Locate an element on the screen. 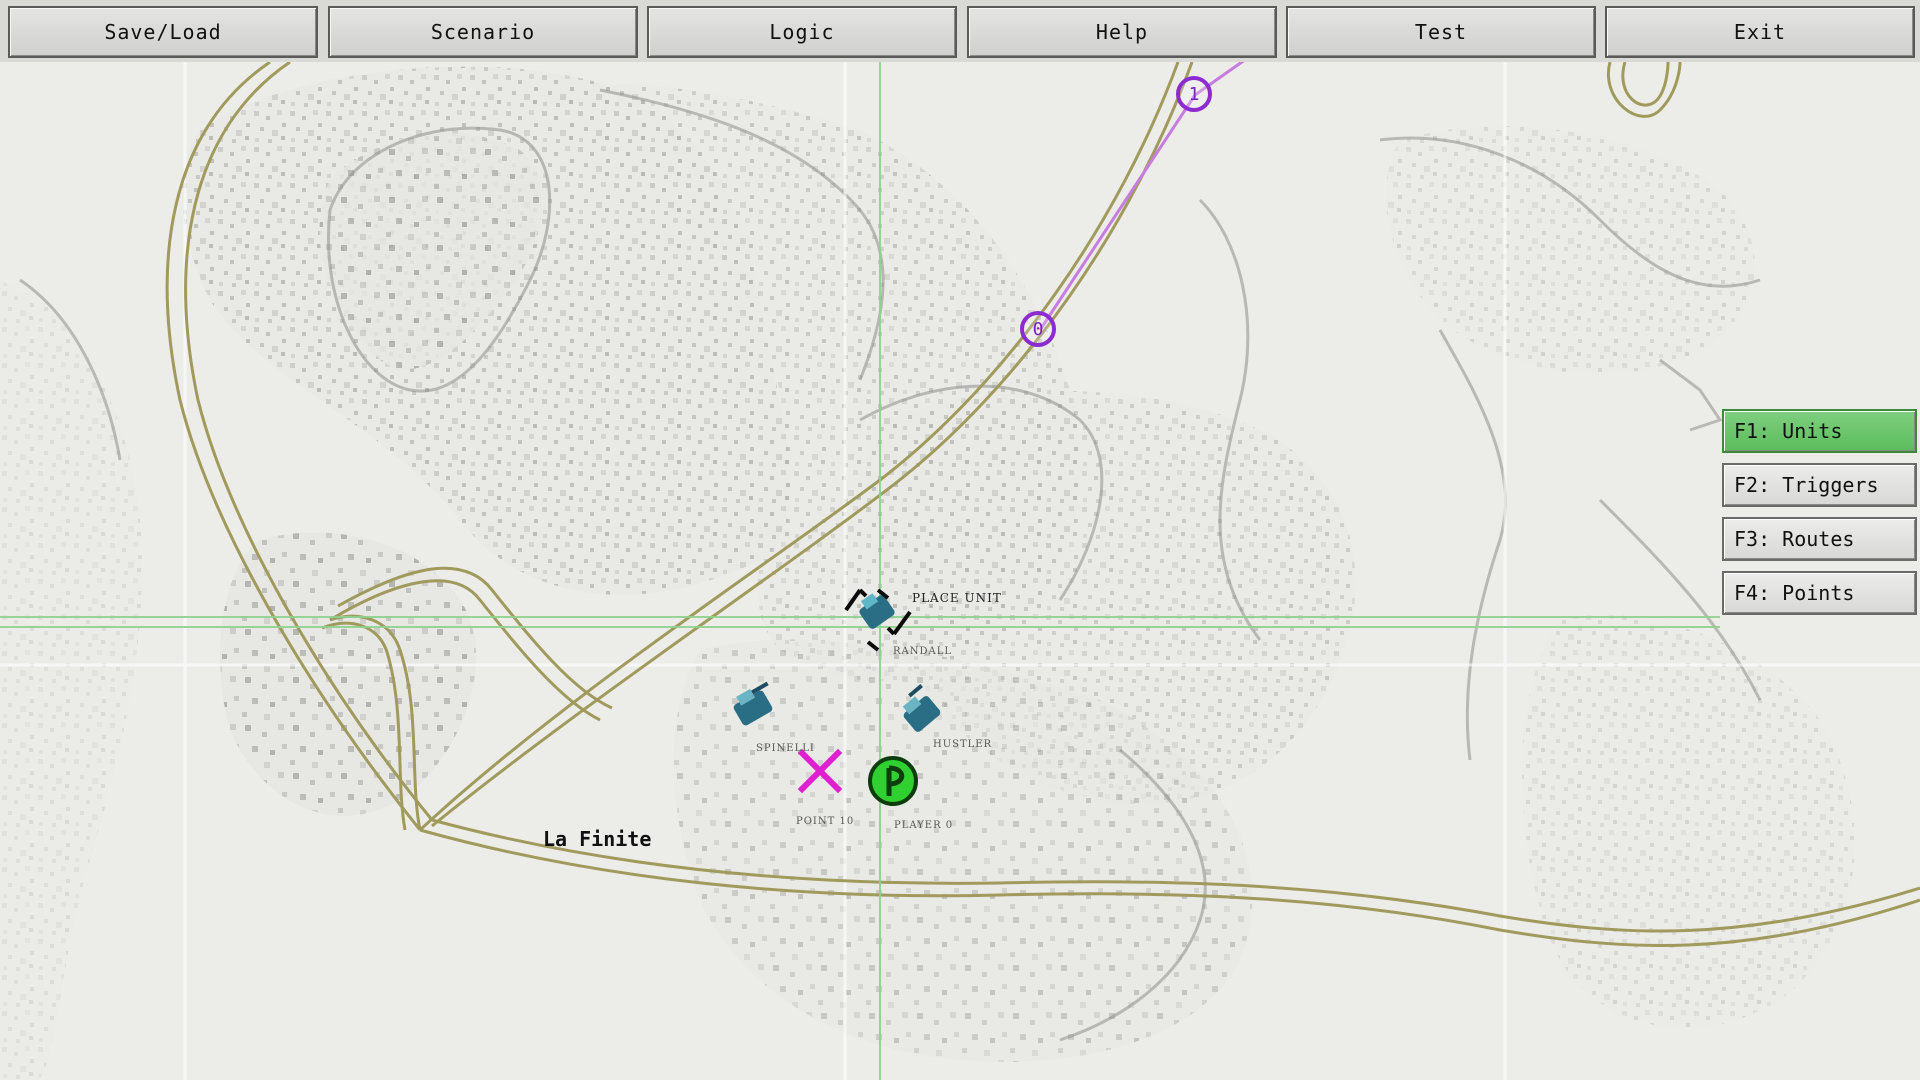 The width and height of the screenshot is (1920, 1080). test-button: Test is located at coordinates (1441, 32).